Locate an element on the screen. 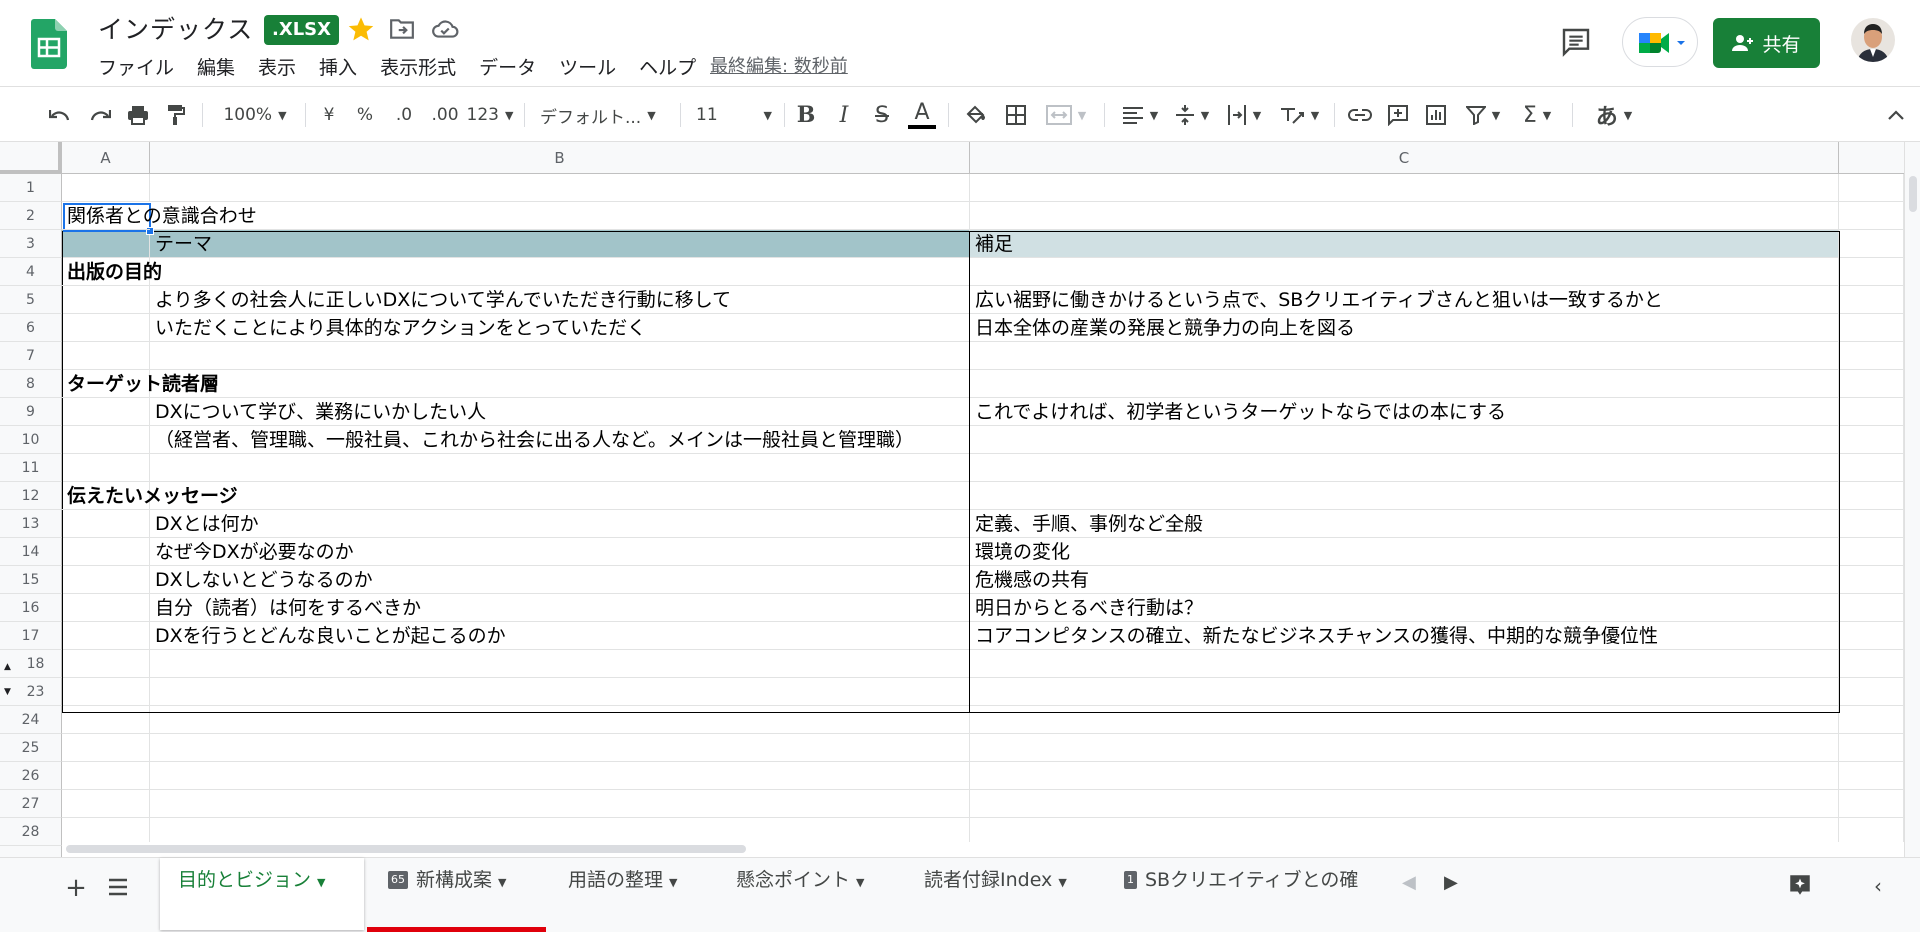 The image size is (1920, 932). cell-a6 is located at coordinates (106, 328).